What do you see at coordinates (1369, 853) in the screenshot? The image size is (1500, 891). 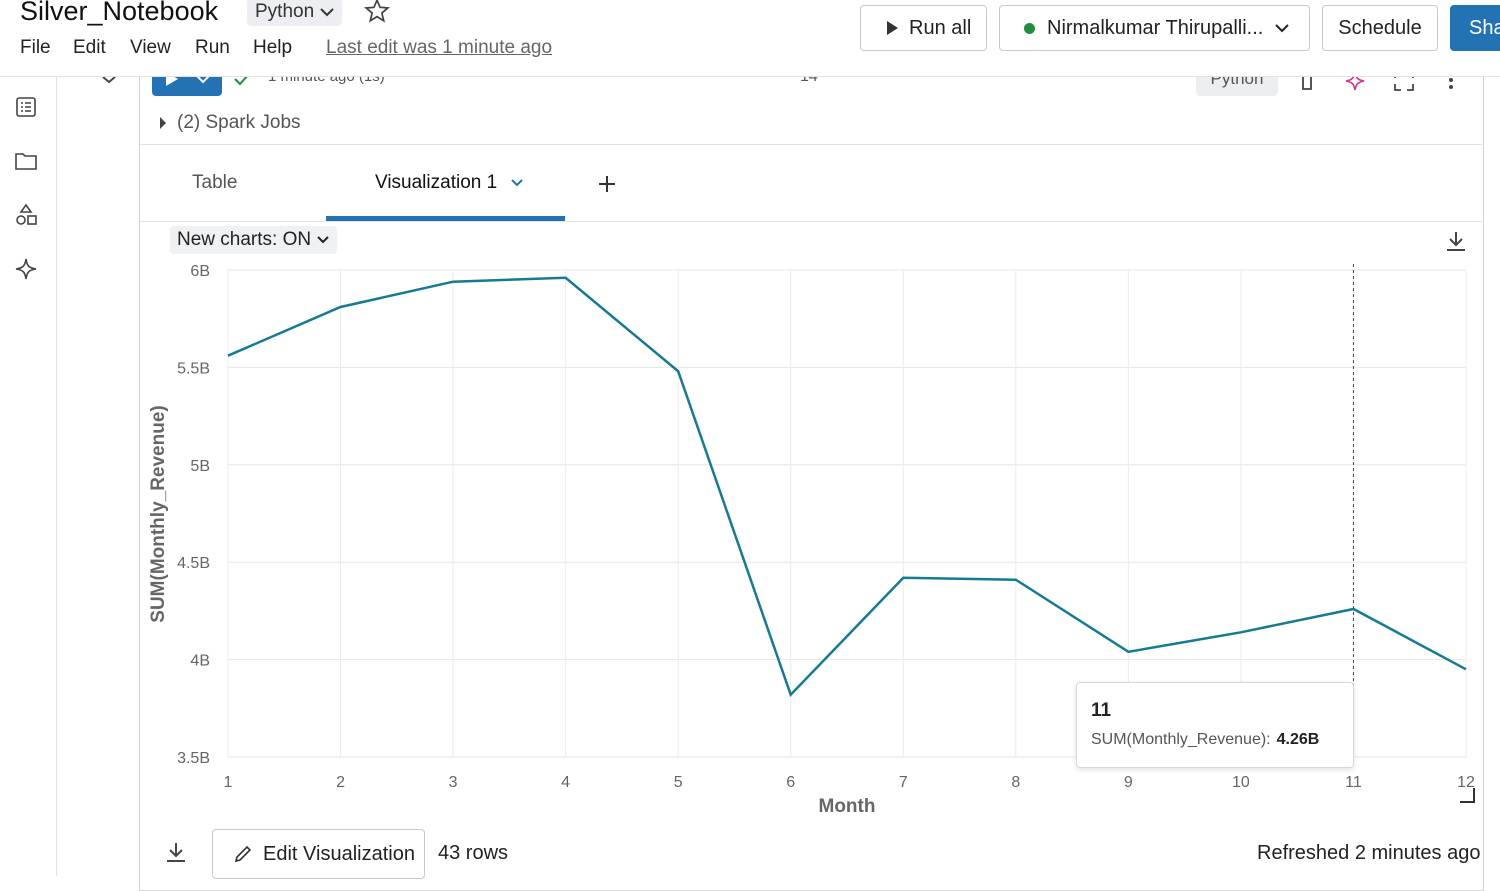 I see `refreshed-status: Refreshed 2 minutes ago` at bounding box center [1369, 853].